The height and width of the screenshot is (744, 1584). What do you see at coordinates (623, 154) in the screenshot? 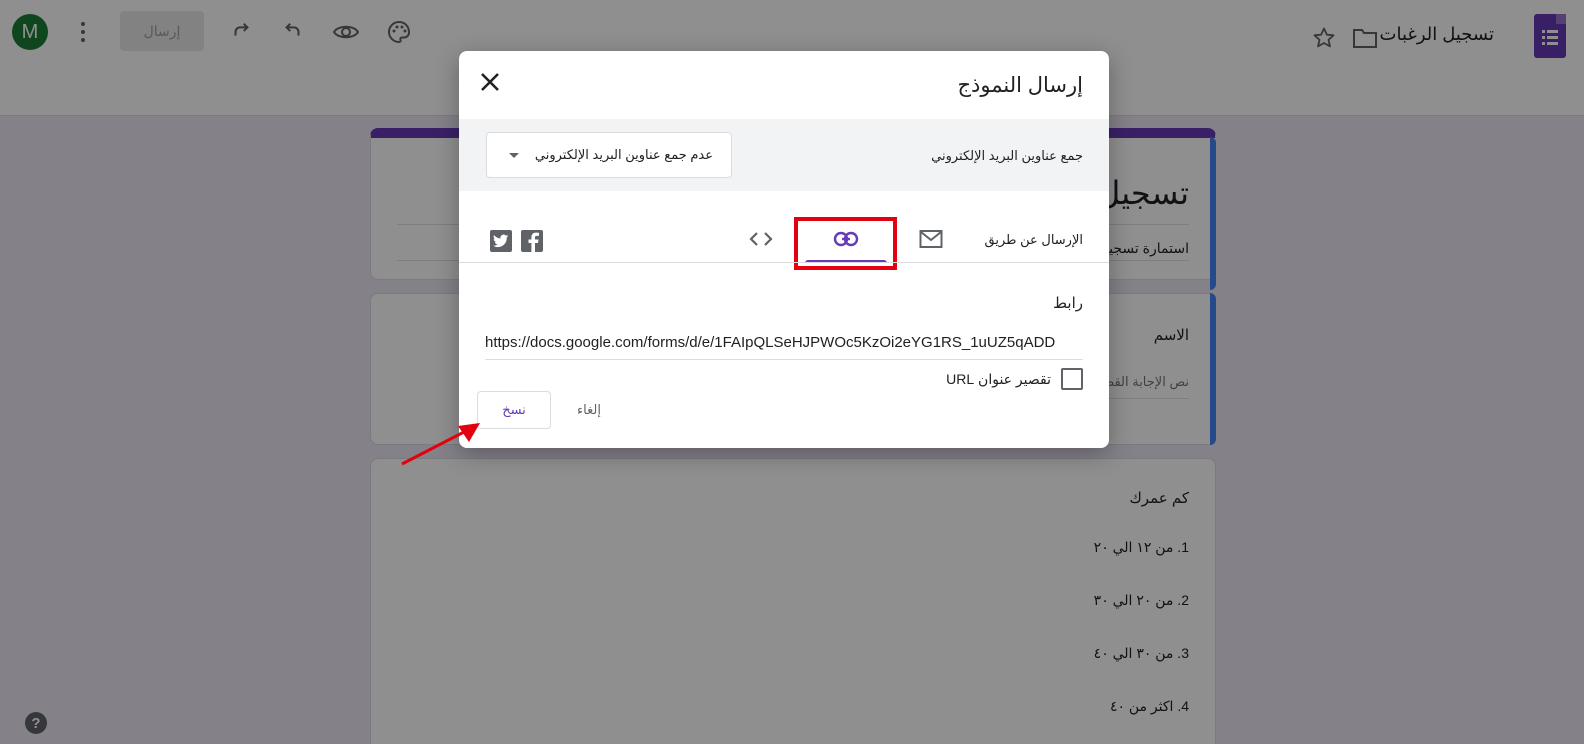
I see `dropdown-value: عدم جمع عناوين البريد الإلكتروني` at bounding box center [623, 154].